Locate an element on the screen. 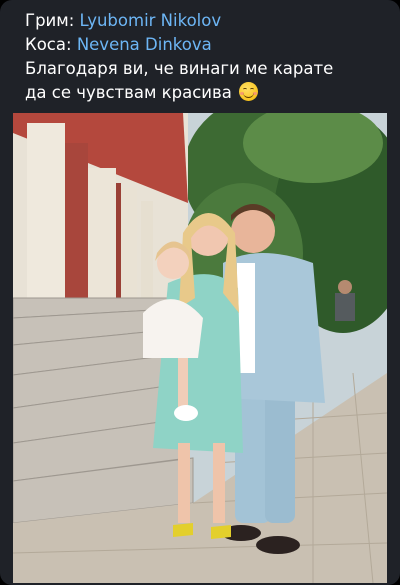 This screenshot has height=585, width=400. hair-credit-line: Коса: Nevena Dinkova is located at coordinates (207, 45).